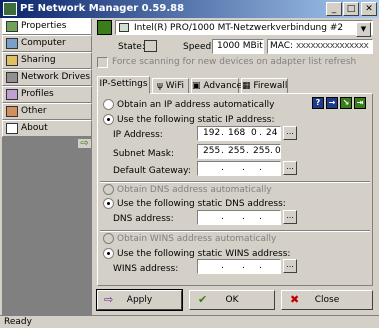  I want to click on dns-static-radio, so click(108, 203).